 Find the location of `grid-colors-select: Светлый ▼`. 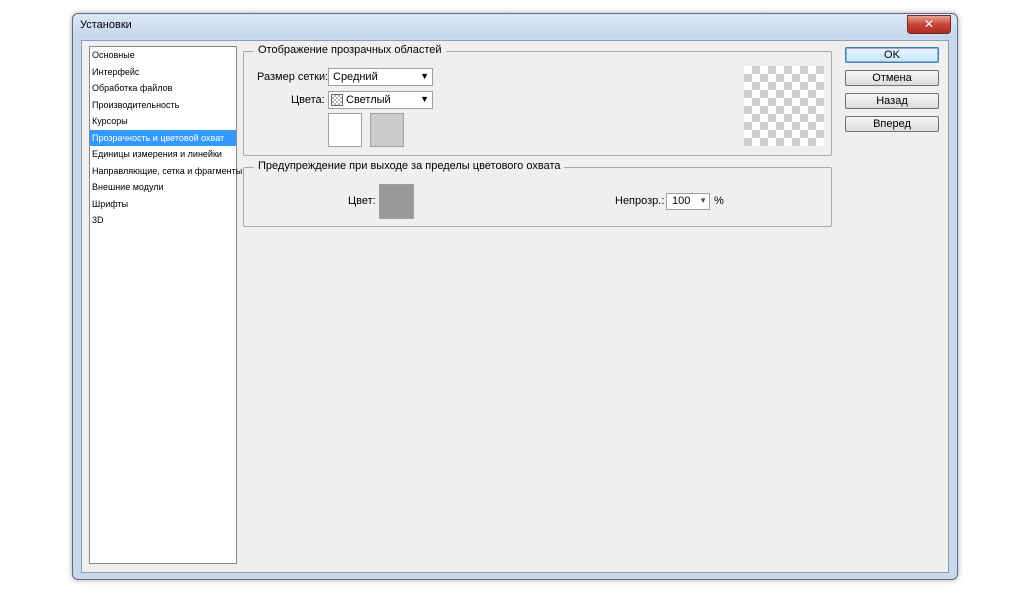

grid-colors-select: Светлый ▼ is located at coordinates (380, 100).